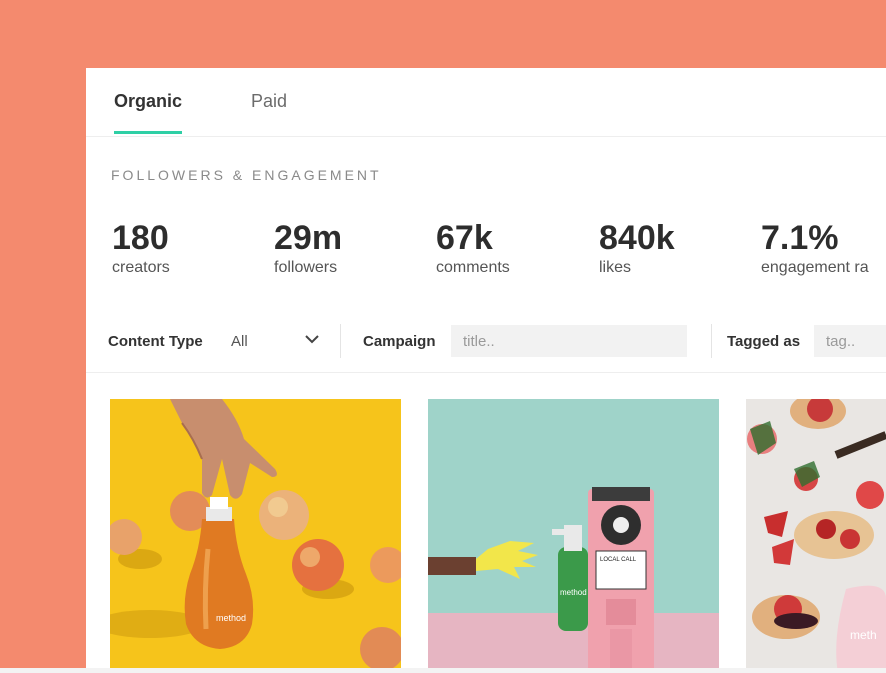  I want to click on content-image-soap-apples: method, so click(255, 536).